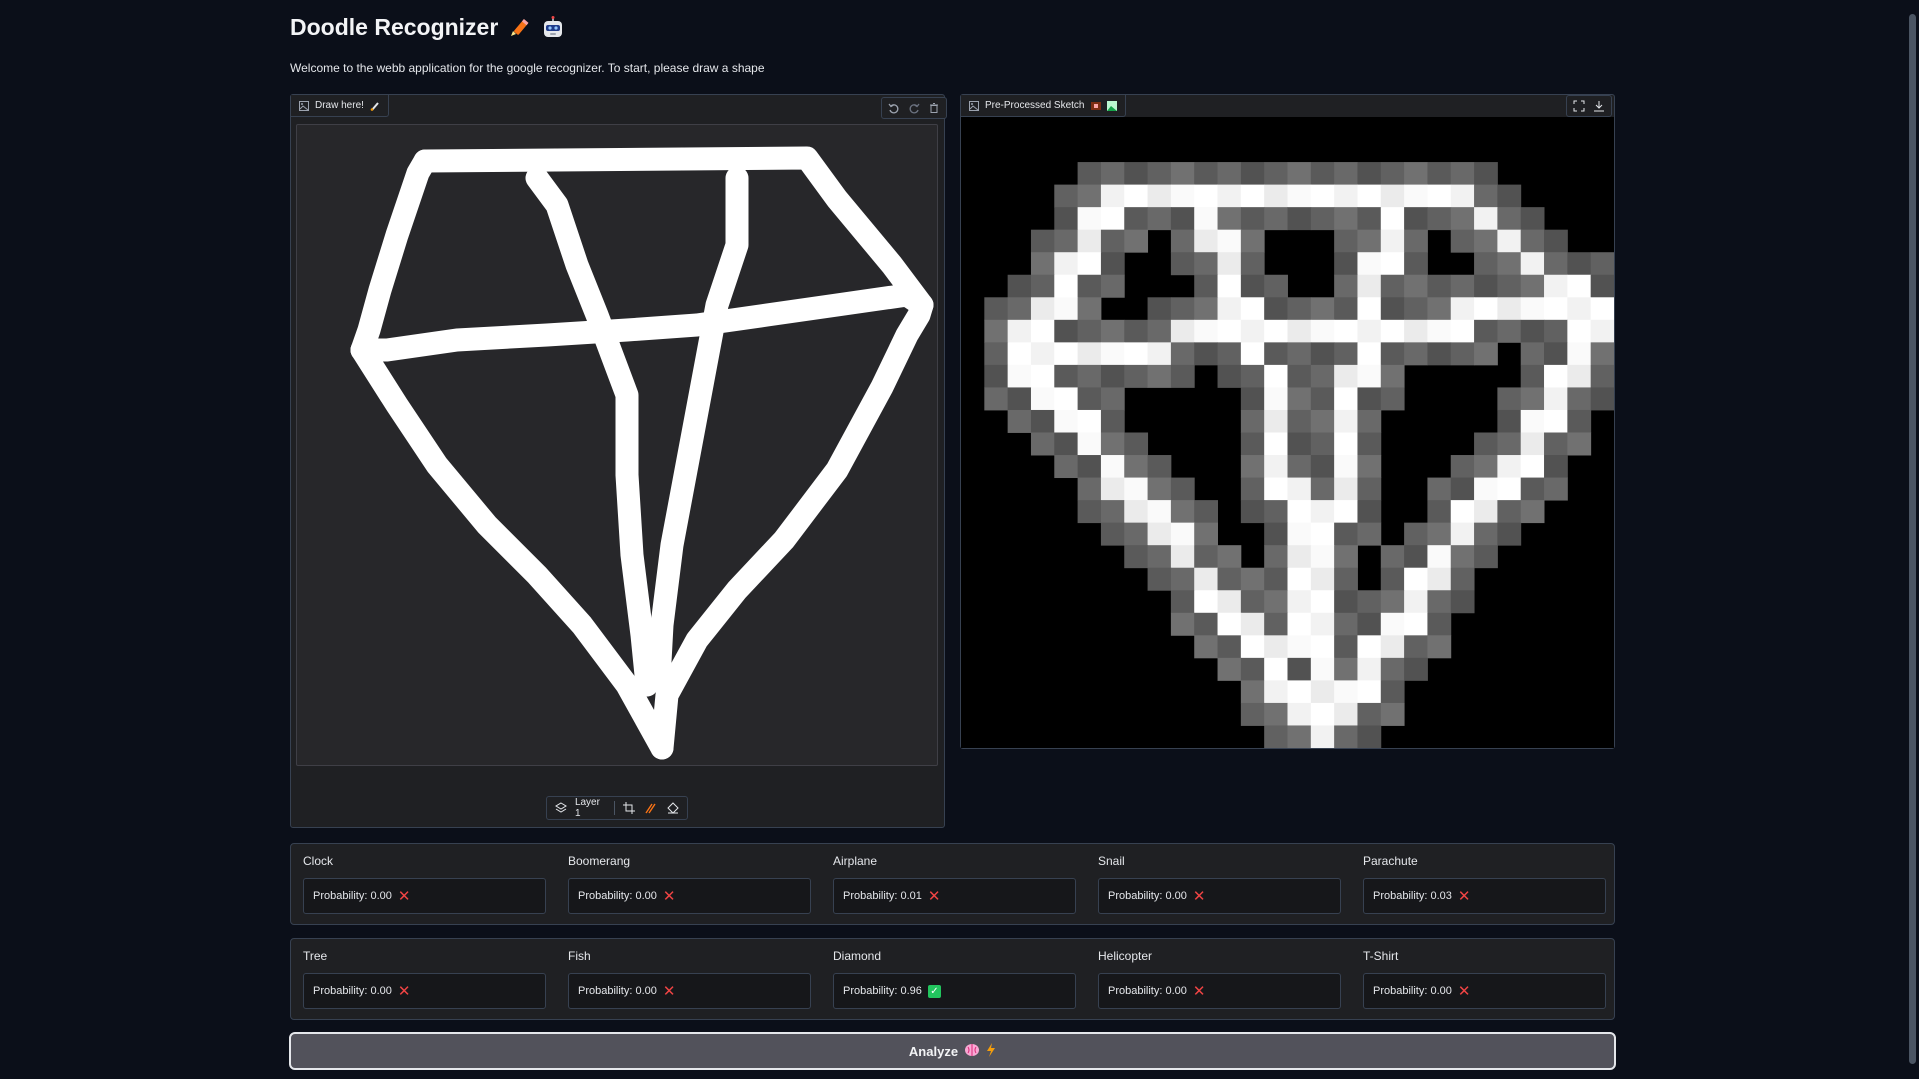 The height and width of the screenshot is (1079, 1919). Describe the element at coordinates (1484, 991) in the screenshot. I see `prediction-output: Probability: 0.00 ✕` at that location.